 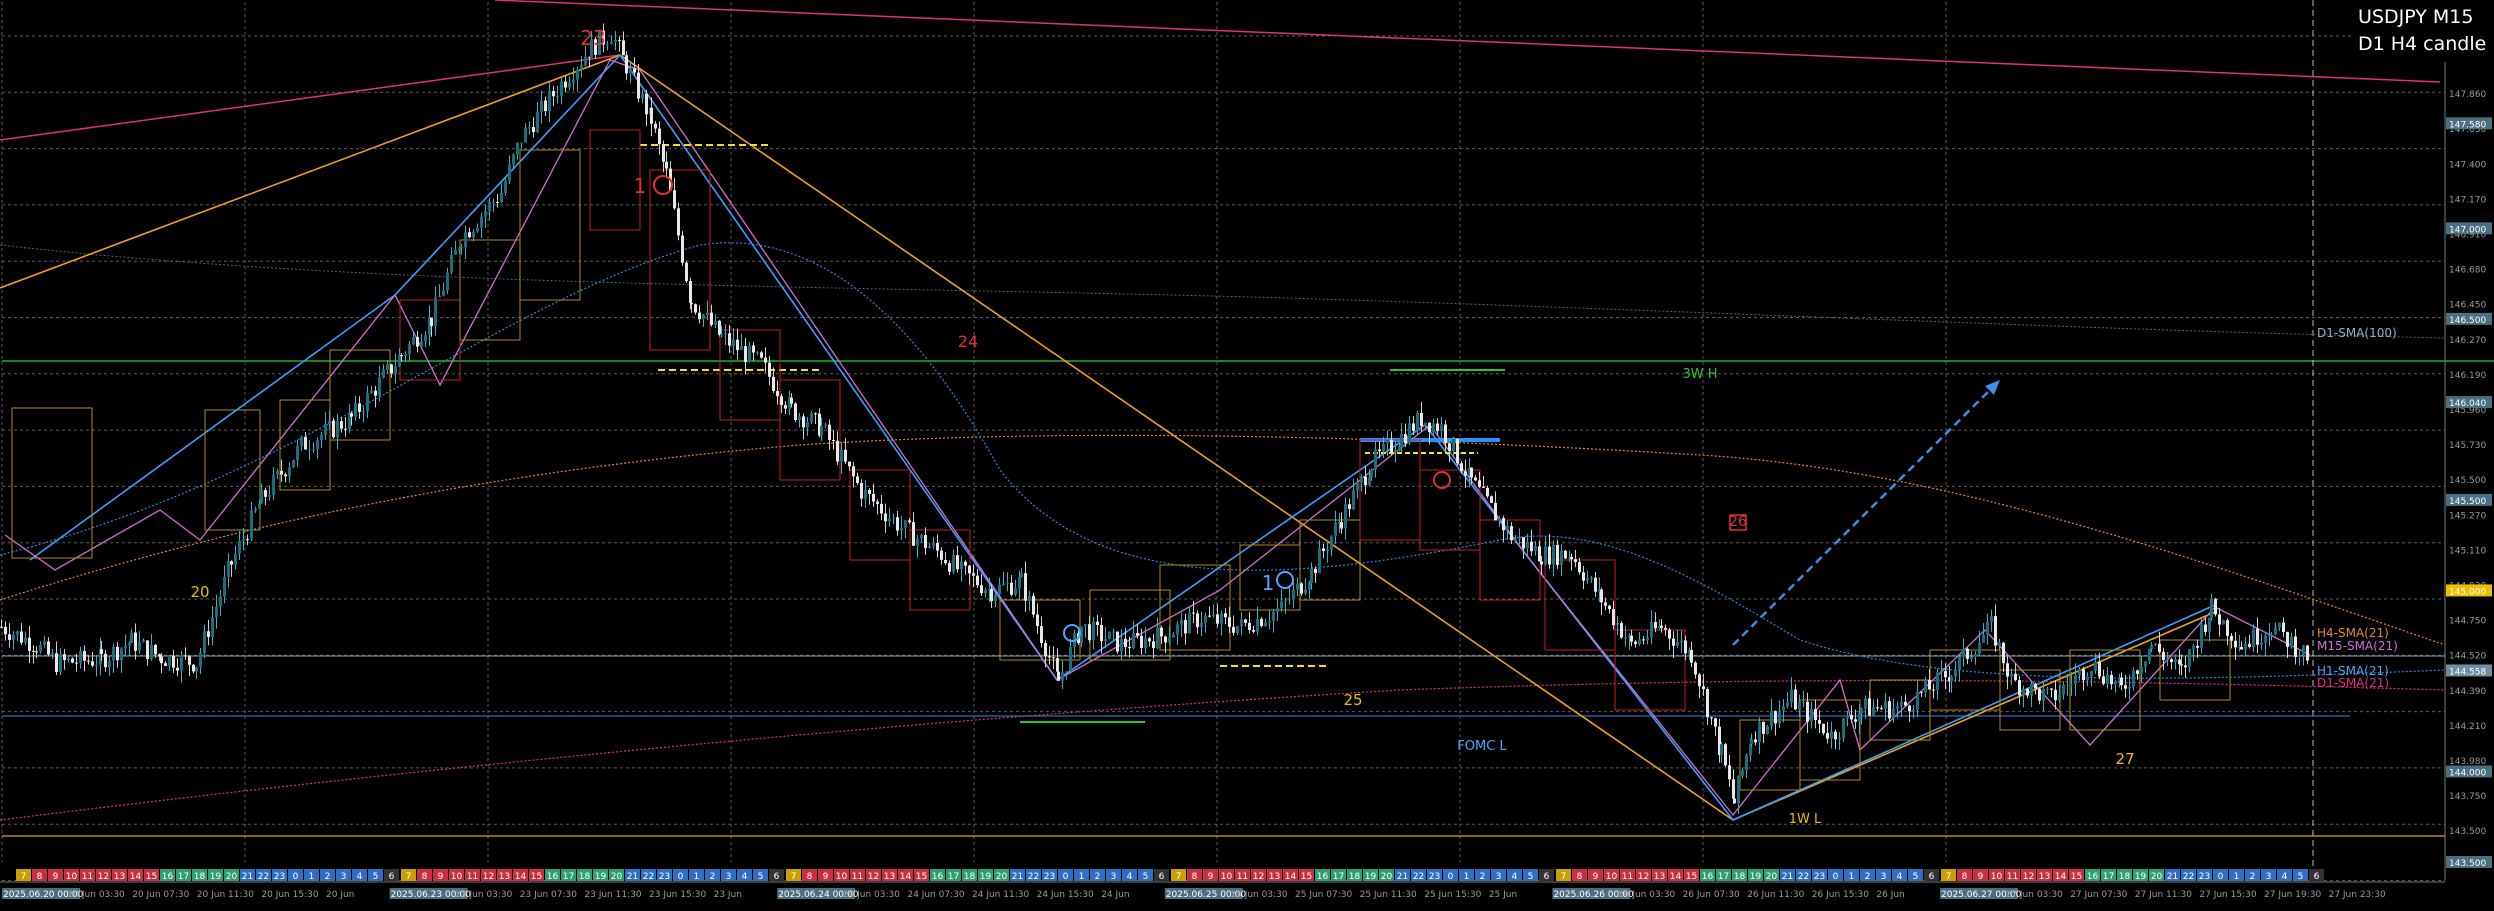 I want to click on annotation-label: 24, so click(x=968, y=341).